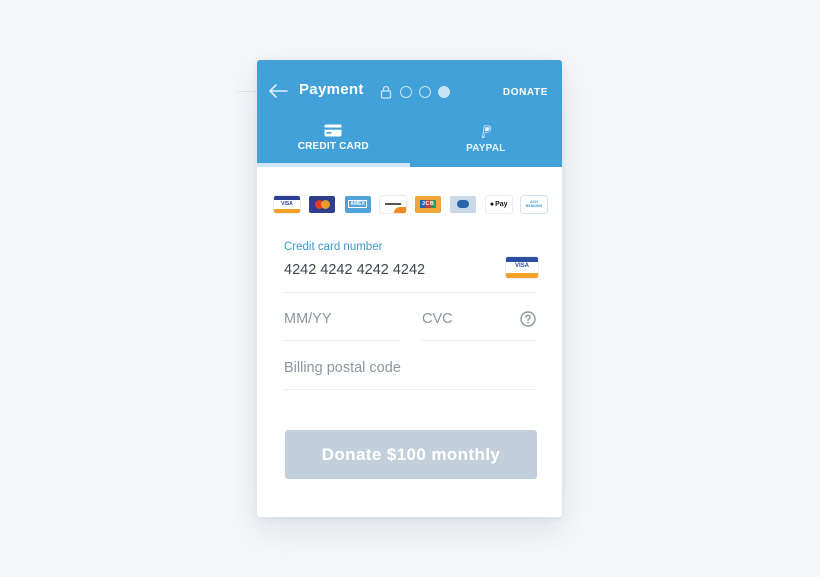  What do you see at coordinates (409, 113) in the screenshot?
I see `payment-header: Payment DONATE CREDIT CARD PAYPAL` at bounding box center [409, 113].